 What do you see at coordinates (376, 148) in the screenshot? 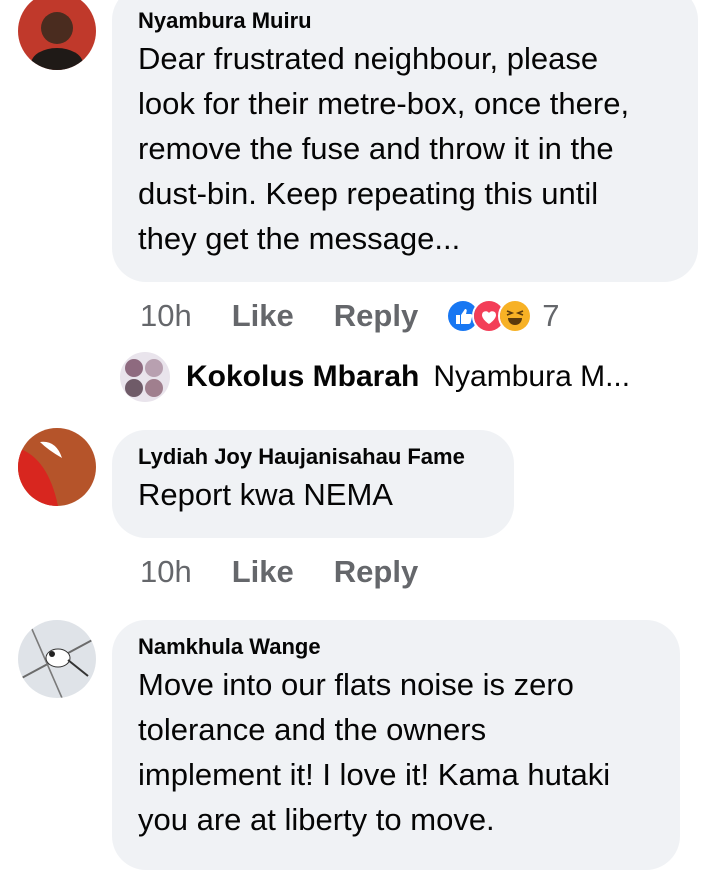
I see `comment-text-line: remove the fuse and throw it in the` at bounding box center [376, 148].